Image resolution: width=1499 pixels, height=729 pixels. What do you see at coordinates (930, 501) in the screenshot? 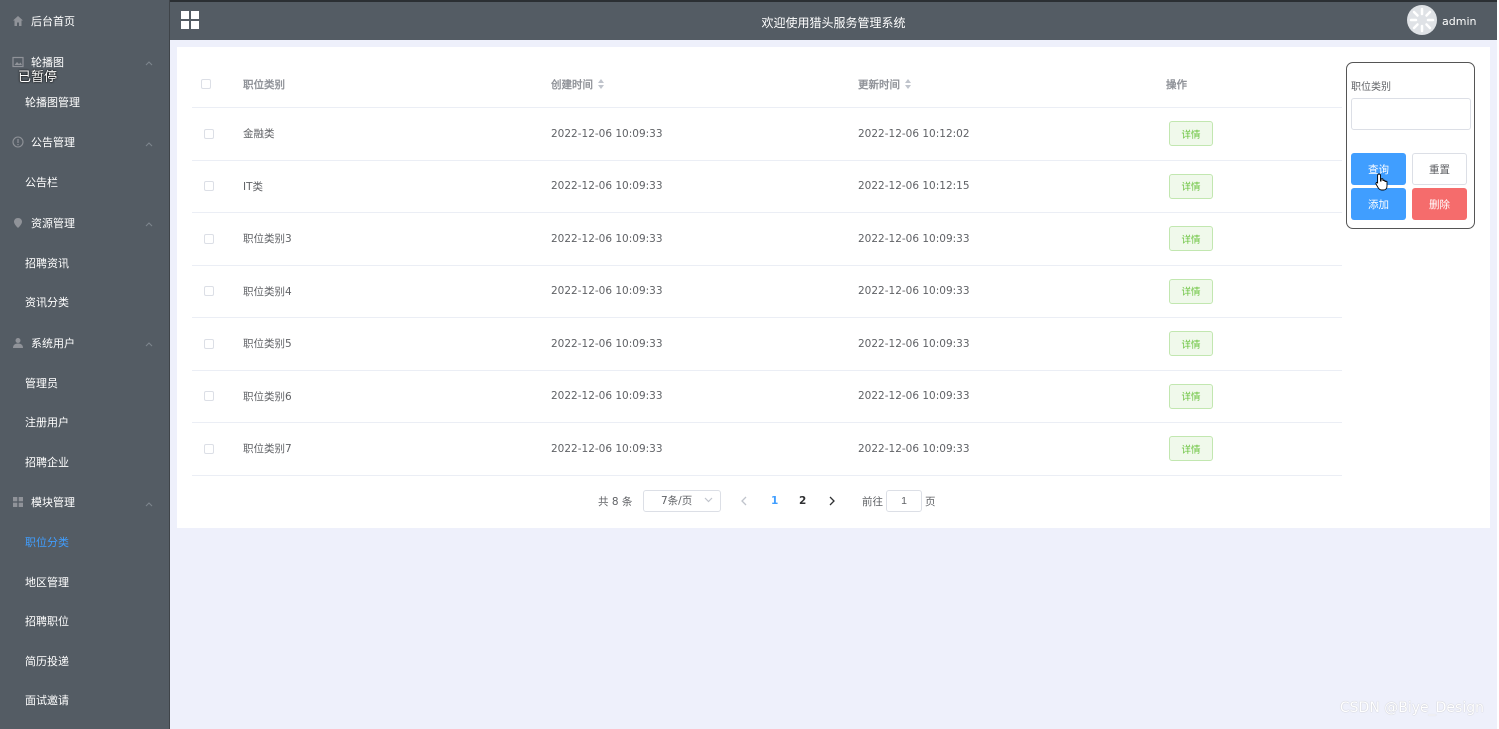
I see `page-unit-label: 页` at bounding box center [930, 501].